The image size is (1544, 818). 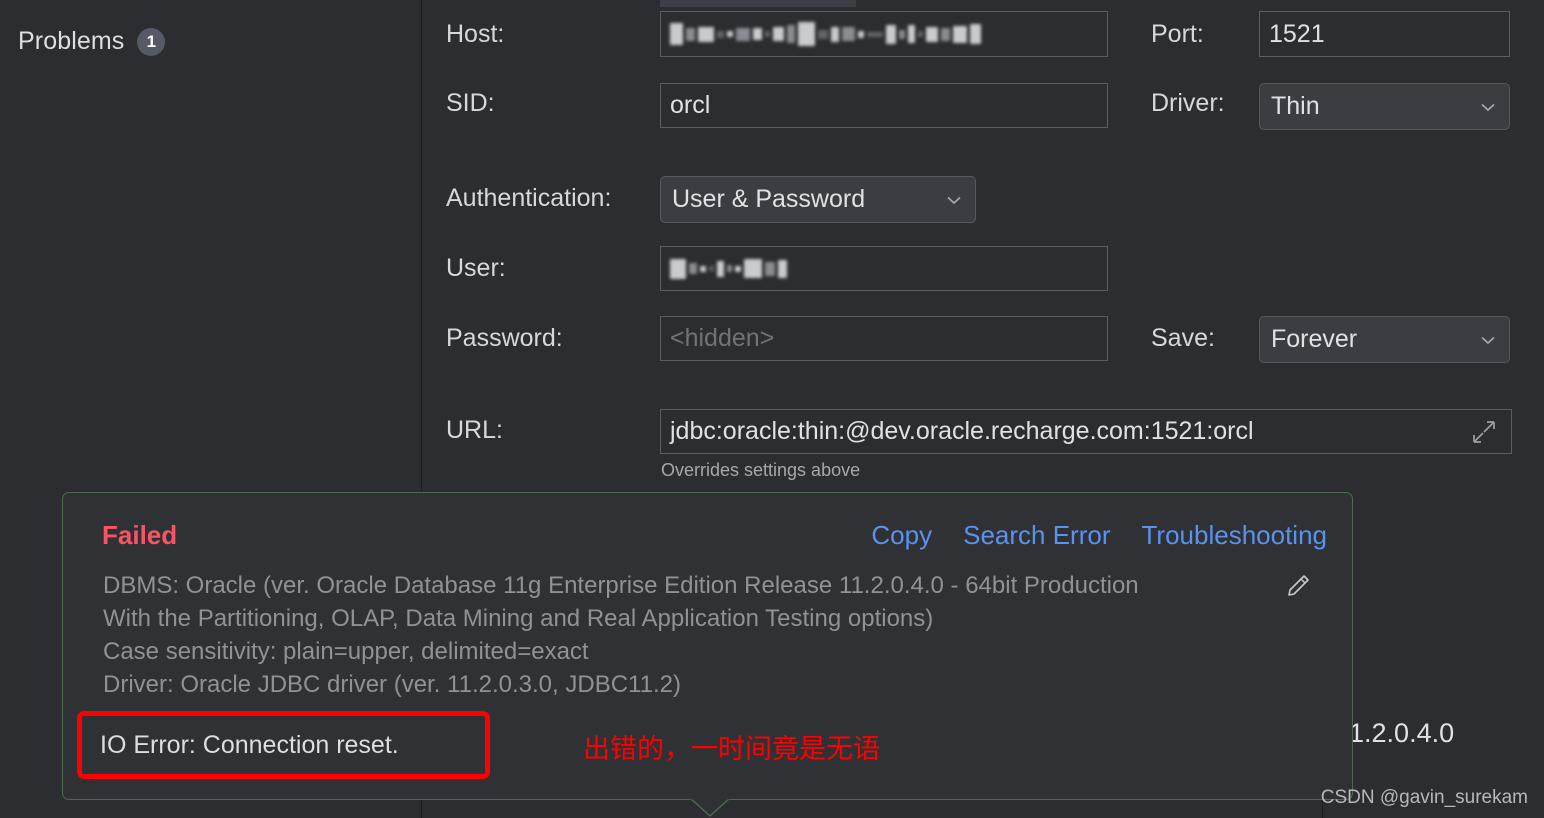 I want to click on authentication-select: User & Password, so click(x=818, y=199).